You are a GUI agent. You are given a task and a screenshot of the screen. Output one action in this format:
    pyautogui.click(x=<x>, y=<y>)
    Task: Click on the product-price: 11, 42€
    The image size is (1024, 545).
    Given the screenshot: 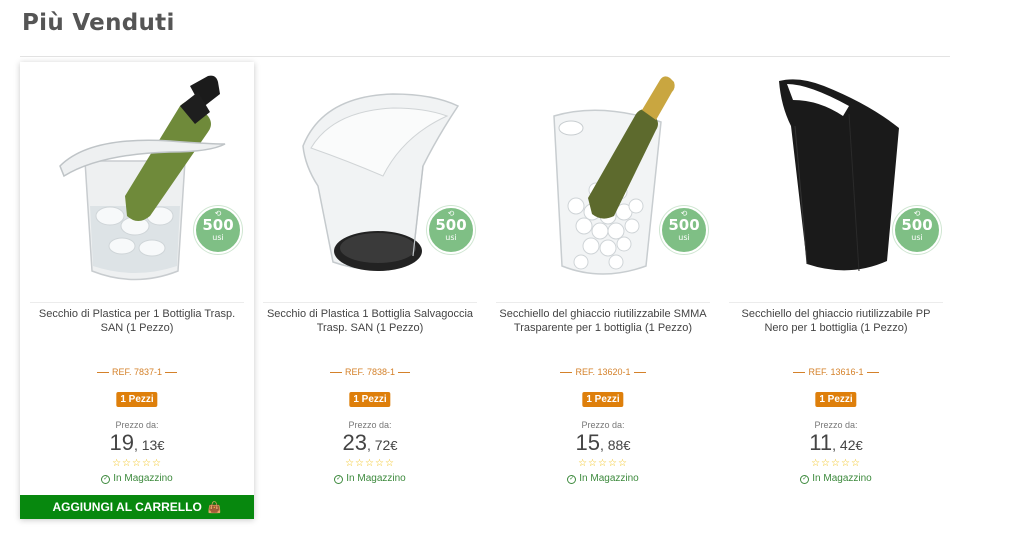 What is the action you would take?
    pyautogui.click(x=836, y=442)
    